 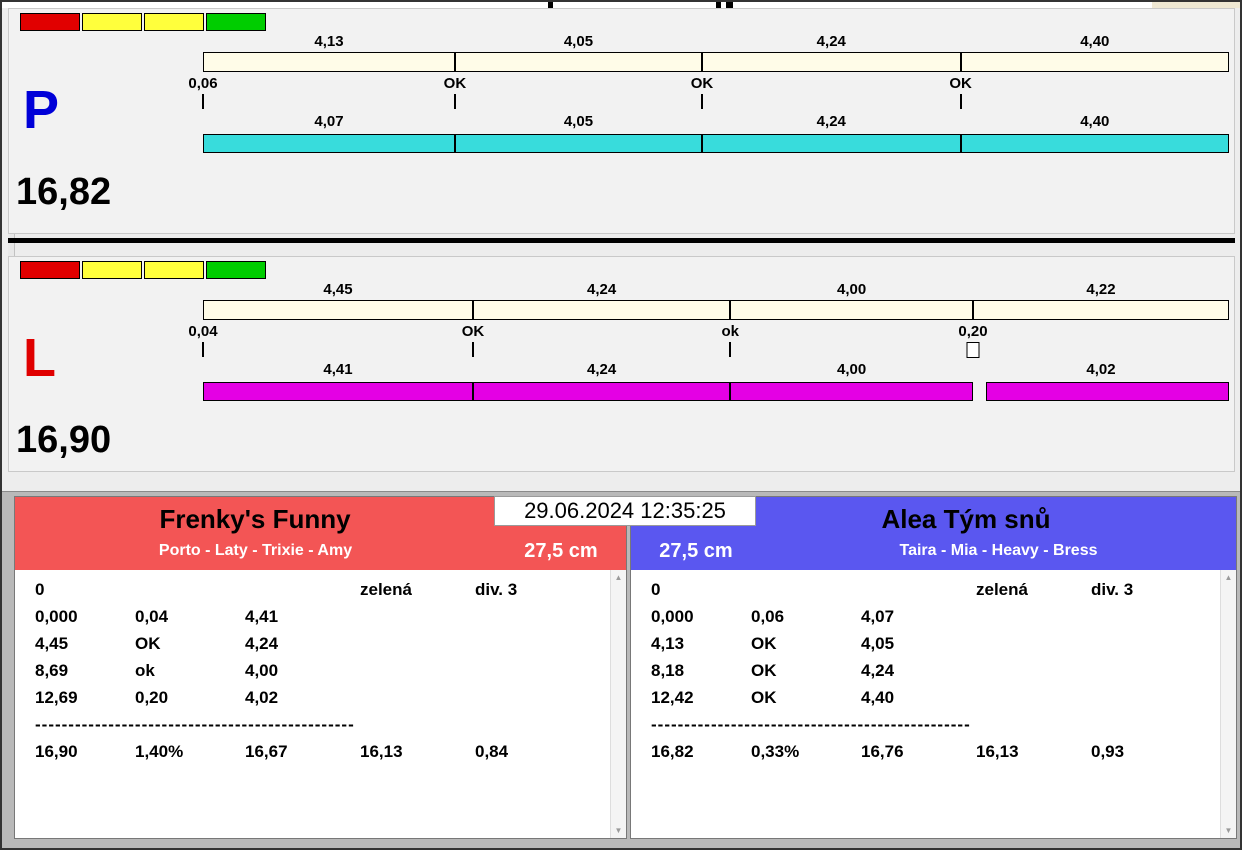 I want to click on result-cell: 16,82, so click(x=672, y=751).